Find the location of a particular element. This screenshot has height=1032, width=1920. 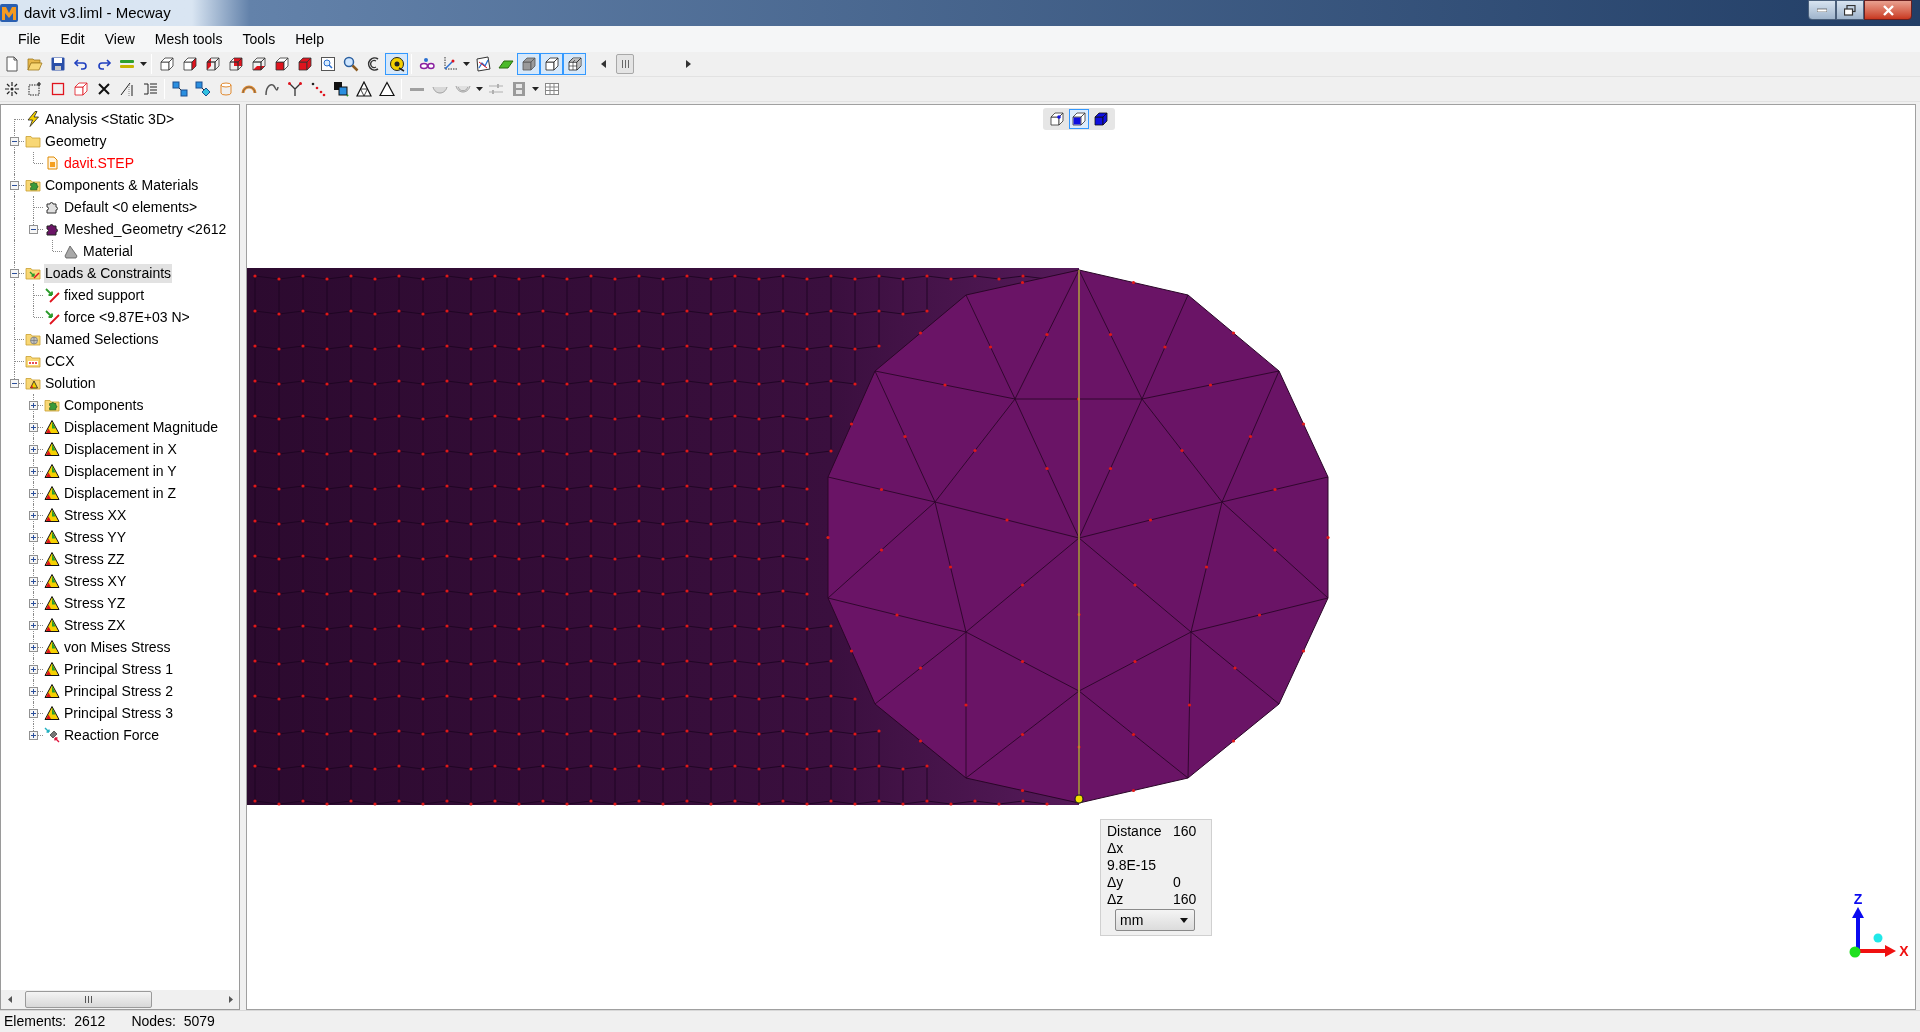

axis-label: X is located at coordinates (1904, 951).